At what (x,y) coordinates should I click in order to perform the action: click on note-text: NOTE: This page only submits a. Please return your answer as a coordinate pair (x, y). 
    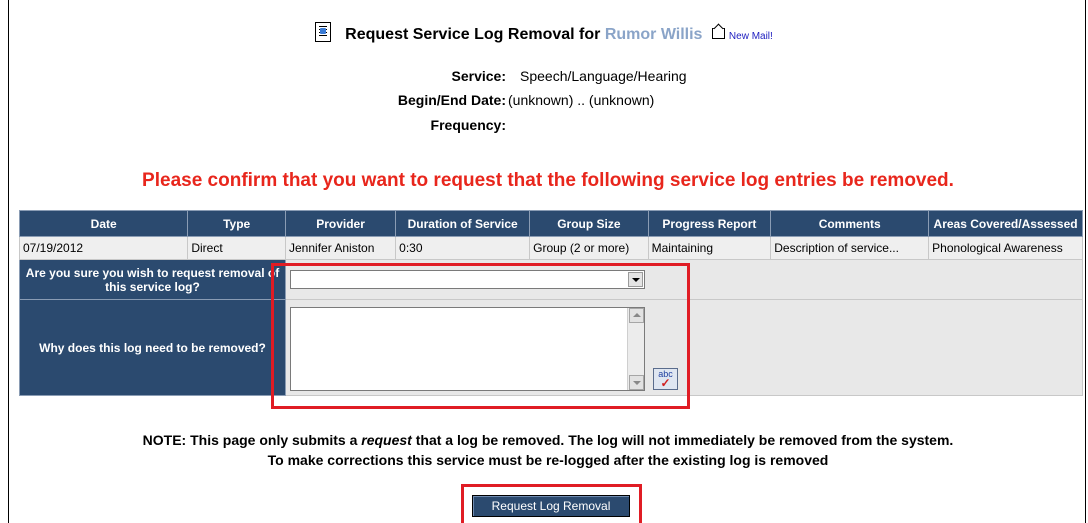
    Looking at the image, I should click on (252, 440).